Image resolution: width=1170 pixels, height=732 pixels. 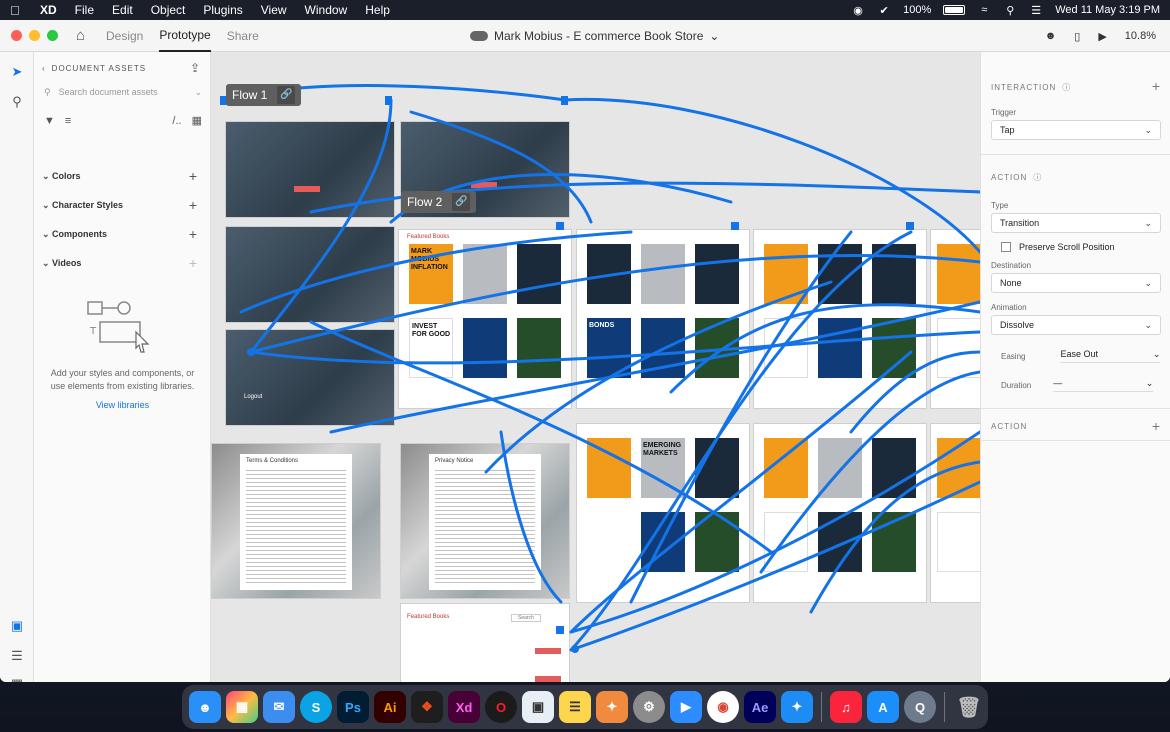 What do you see at coordinates (84, 35) in the screenshot?
I see `home-icon: ⌂` at bounding box center [84, 35].